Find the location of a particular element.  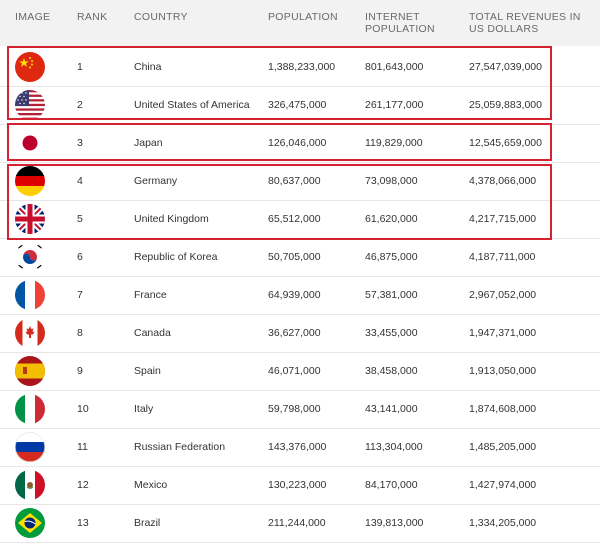

header-population: POPULATION is located at coordinates (303, 17).